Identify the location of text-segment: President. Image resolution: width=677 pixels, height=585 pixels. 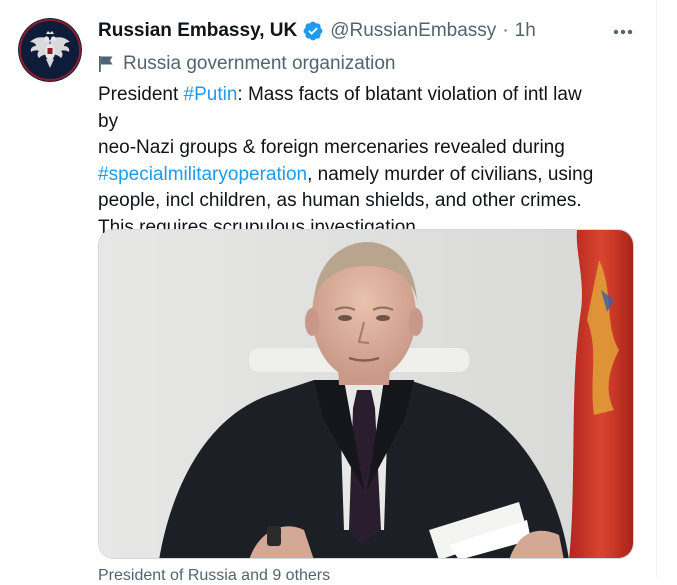
(141, 94).